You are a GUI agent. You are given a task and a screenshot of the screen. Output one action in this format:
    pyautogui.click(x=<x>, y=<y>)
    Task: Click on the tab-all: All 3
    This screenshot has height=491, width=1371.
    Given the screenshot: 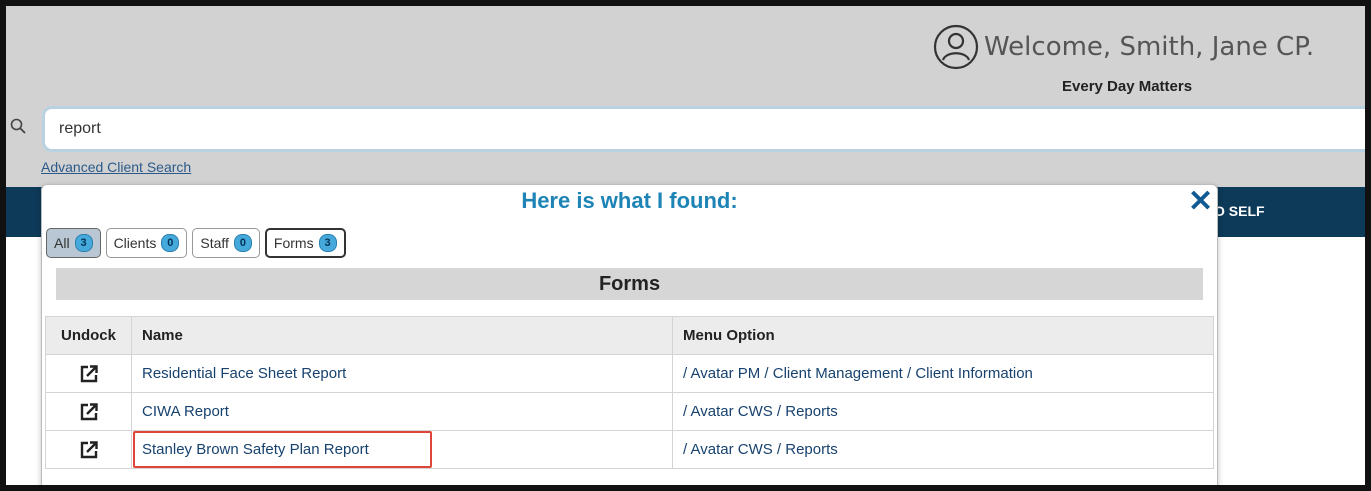 What is the action you would take?
    pyautogui.click(x=73, y=243)
    